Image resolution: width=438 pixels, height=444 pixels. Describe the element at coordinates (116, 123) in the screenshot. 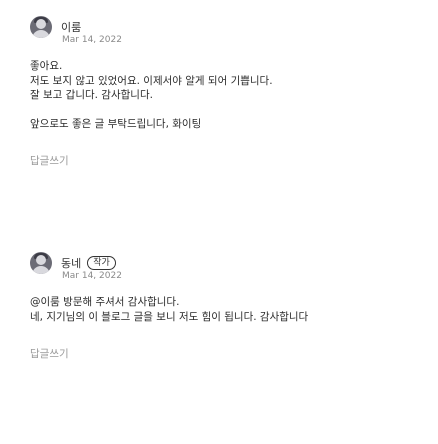

I see `comment-body-tail: 앞으로도 좋은 글 부탁드립니다, 화이팅` at that location.